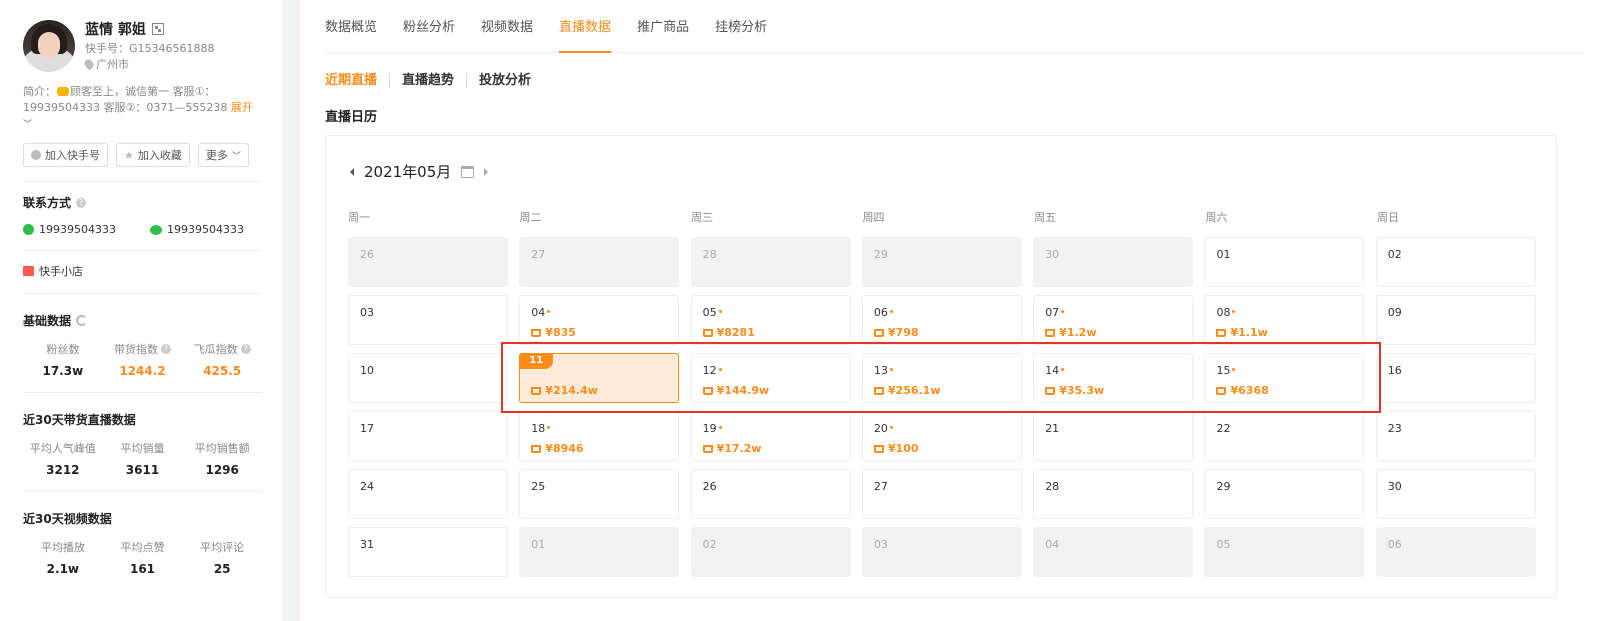 The height and width of the screenshot is (621, 1609). I want to click on contact-title-row: 联系方式?, so click(142, 202).